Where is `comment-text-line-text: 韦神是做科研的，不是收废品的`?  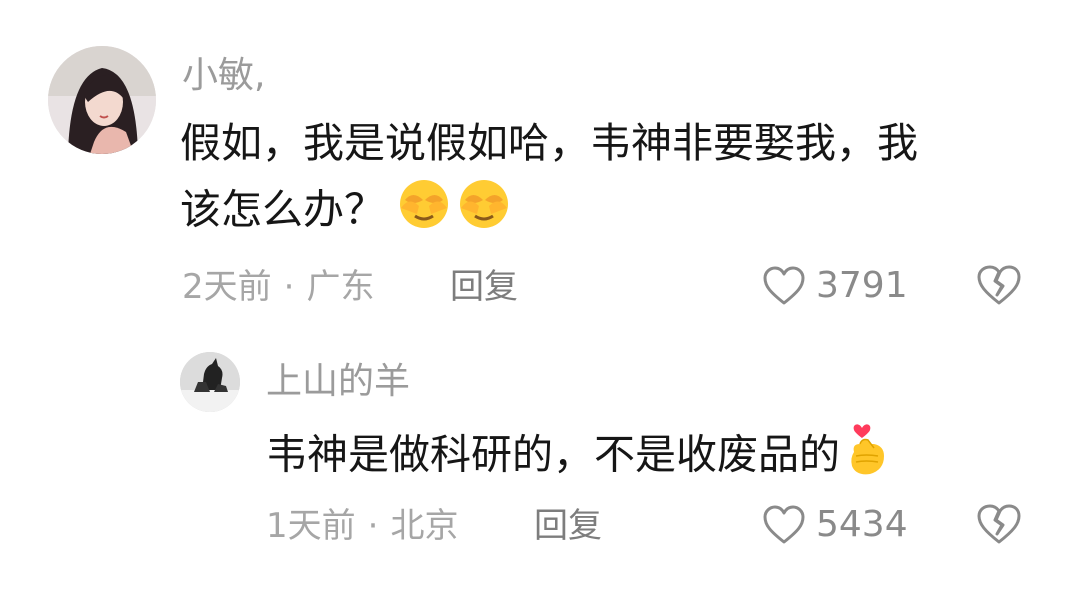 comment-text-line-text: 韦神是做科研的，不是收废品的 is located at coordinates (553, 454).